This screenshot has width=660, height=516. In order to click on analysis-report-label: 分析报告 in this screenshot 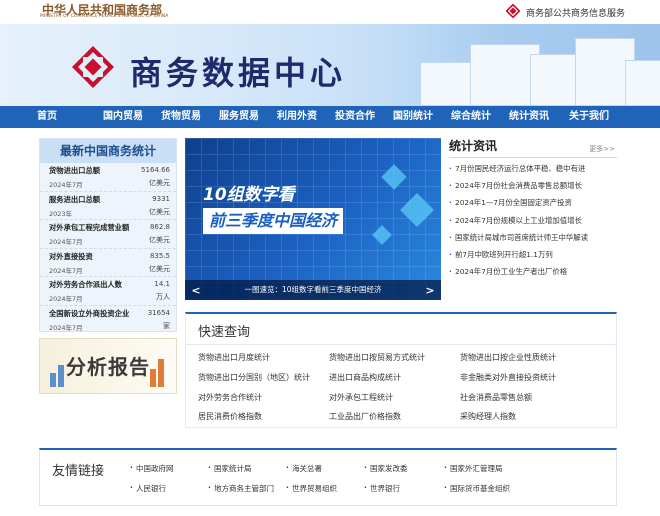, I will do `click(108, 367)`.